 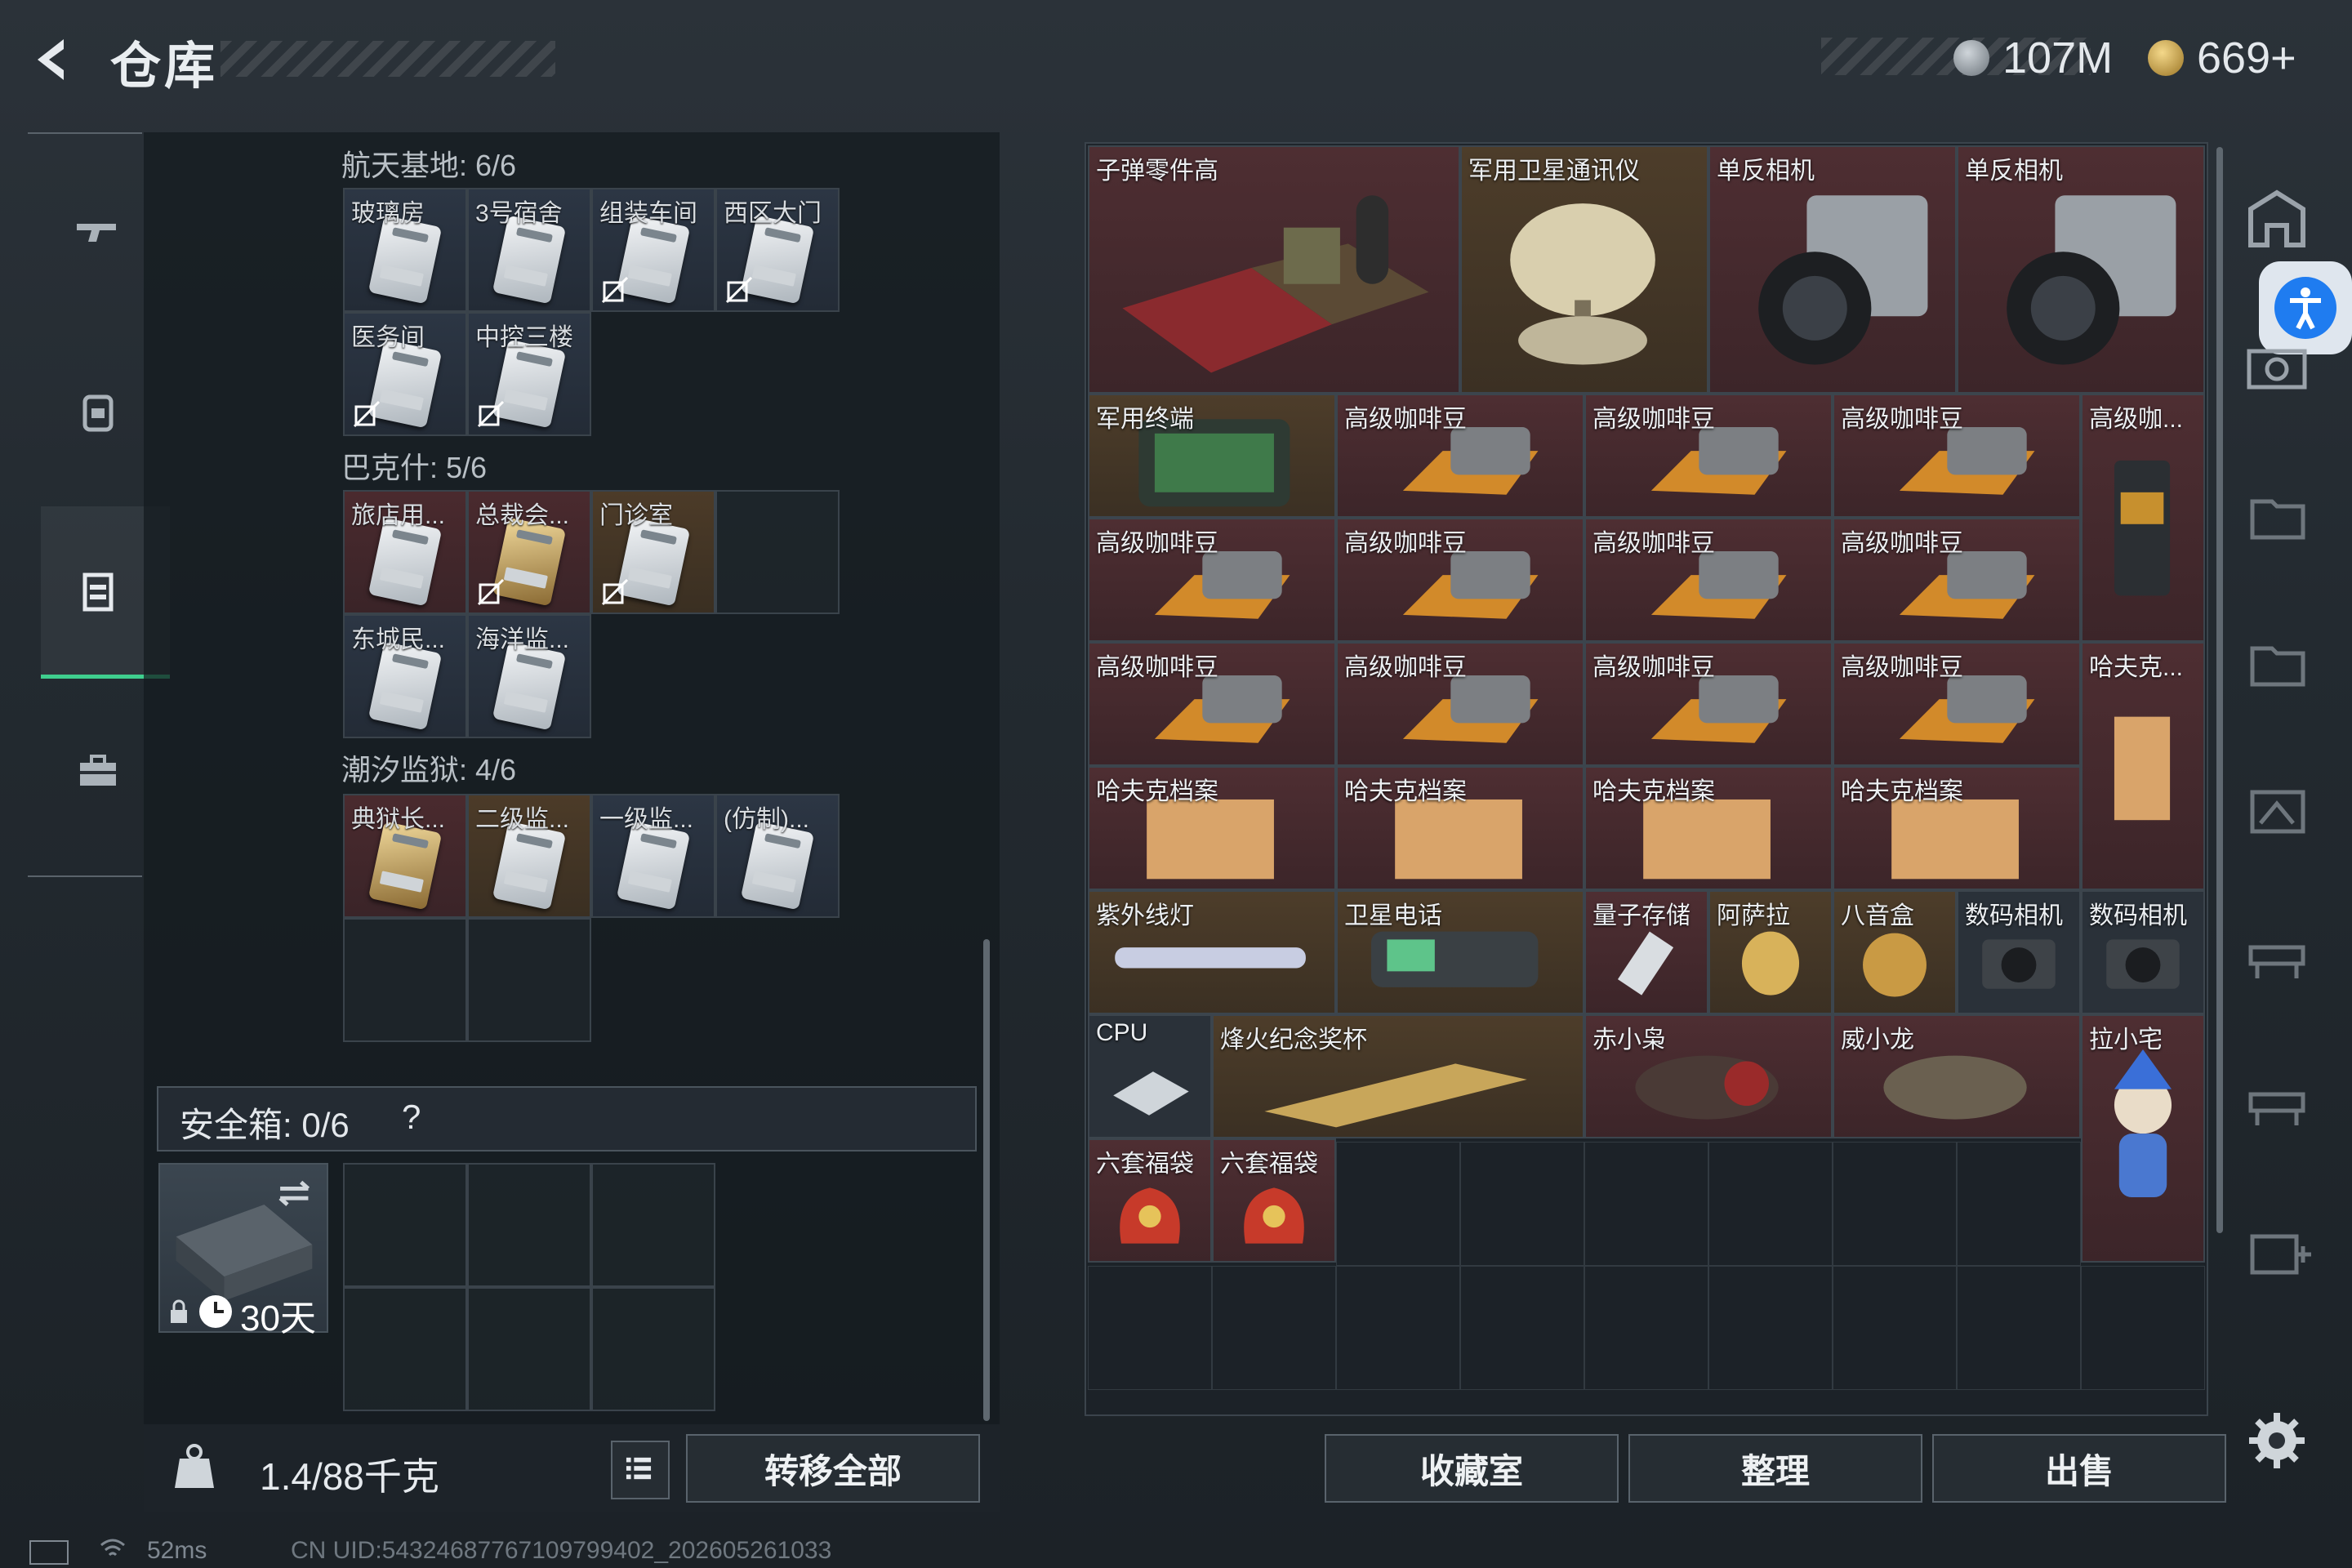 I want to click on help-icon: ?, so click(x=411, y=1117).